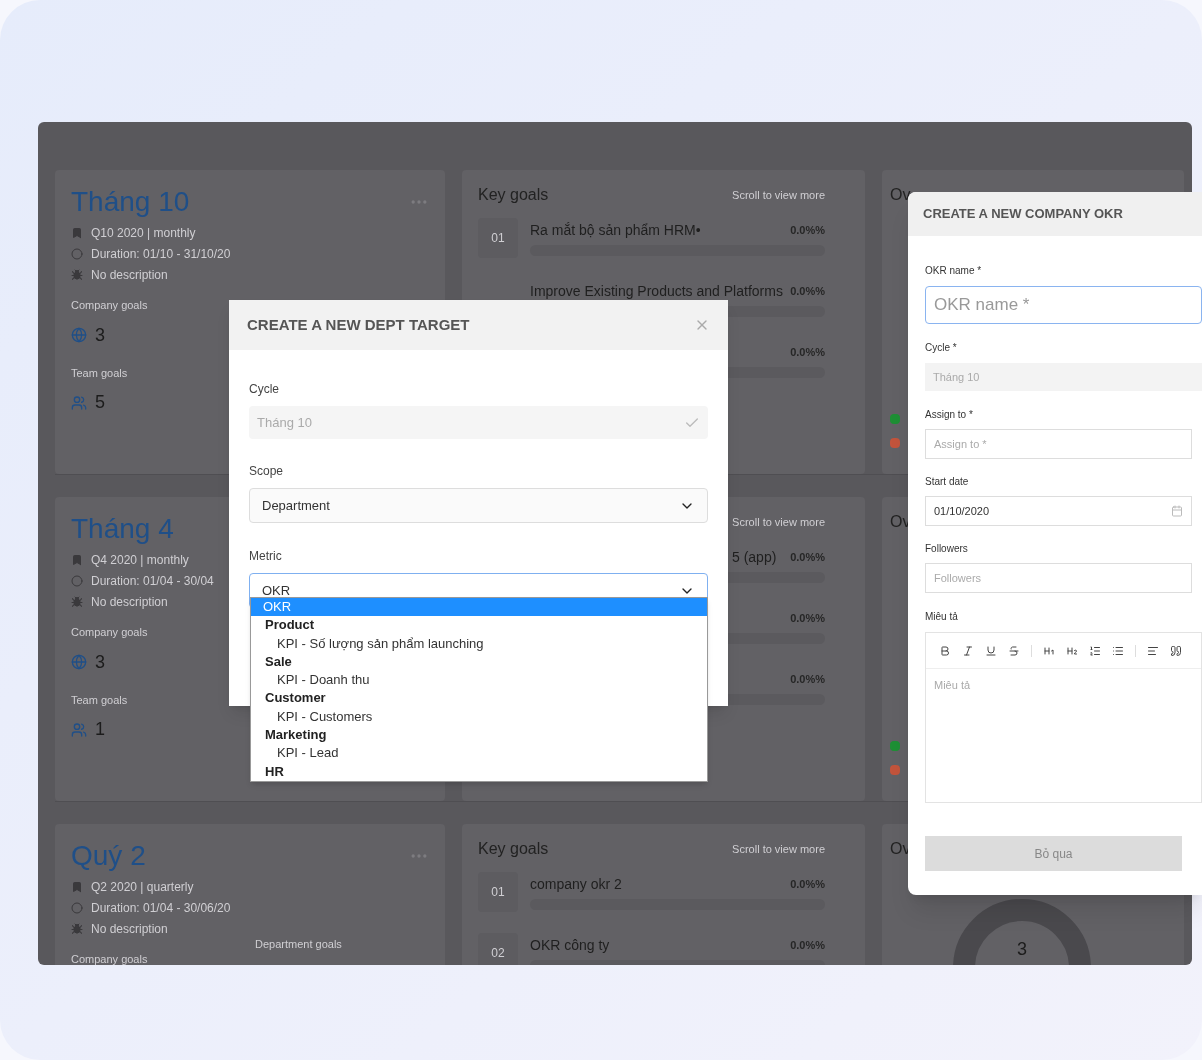 This screenshot has height=1060, width=1202. What do you see at coordinates (278, 661) in the screenshot?
I see `option-group-label: Sale` at bounding box center [278, 661].